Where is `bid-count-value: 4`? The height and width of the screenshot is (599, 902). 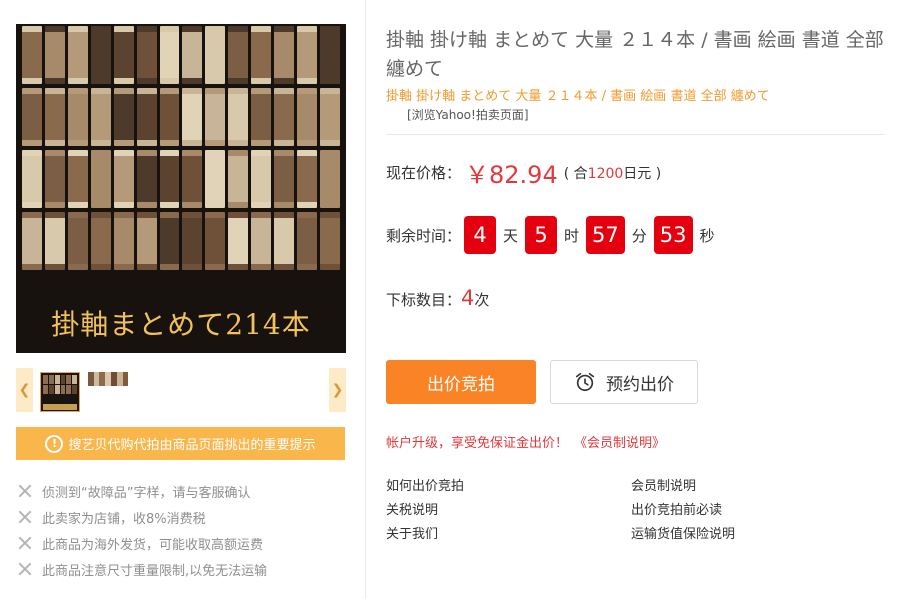
bid-count-value: 4 is located at coordinates (468, 298).